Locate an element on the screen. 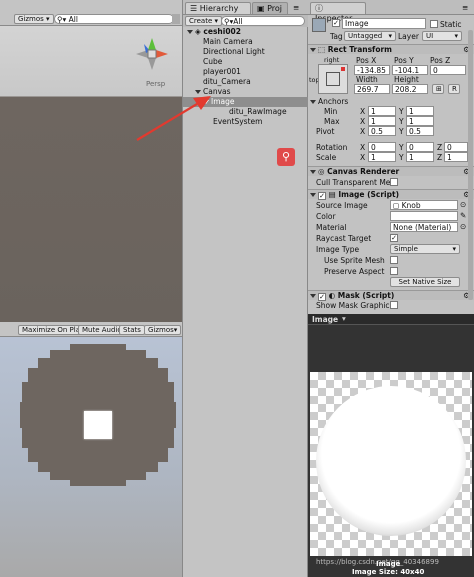  hierarchy-search-input: ⚲▾All is located at coordinates (263, 21).